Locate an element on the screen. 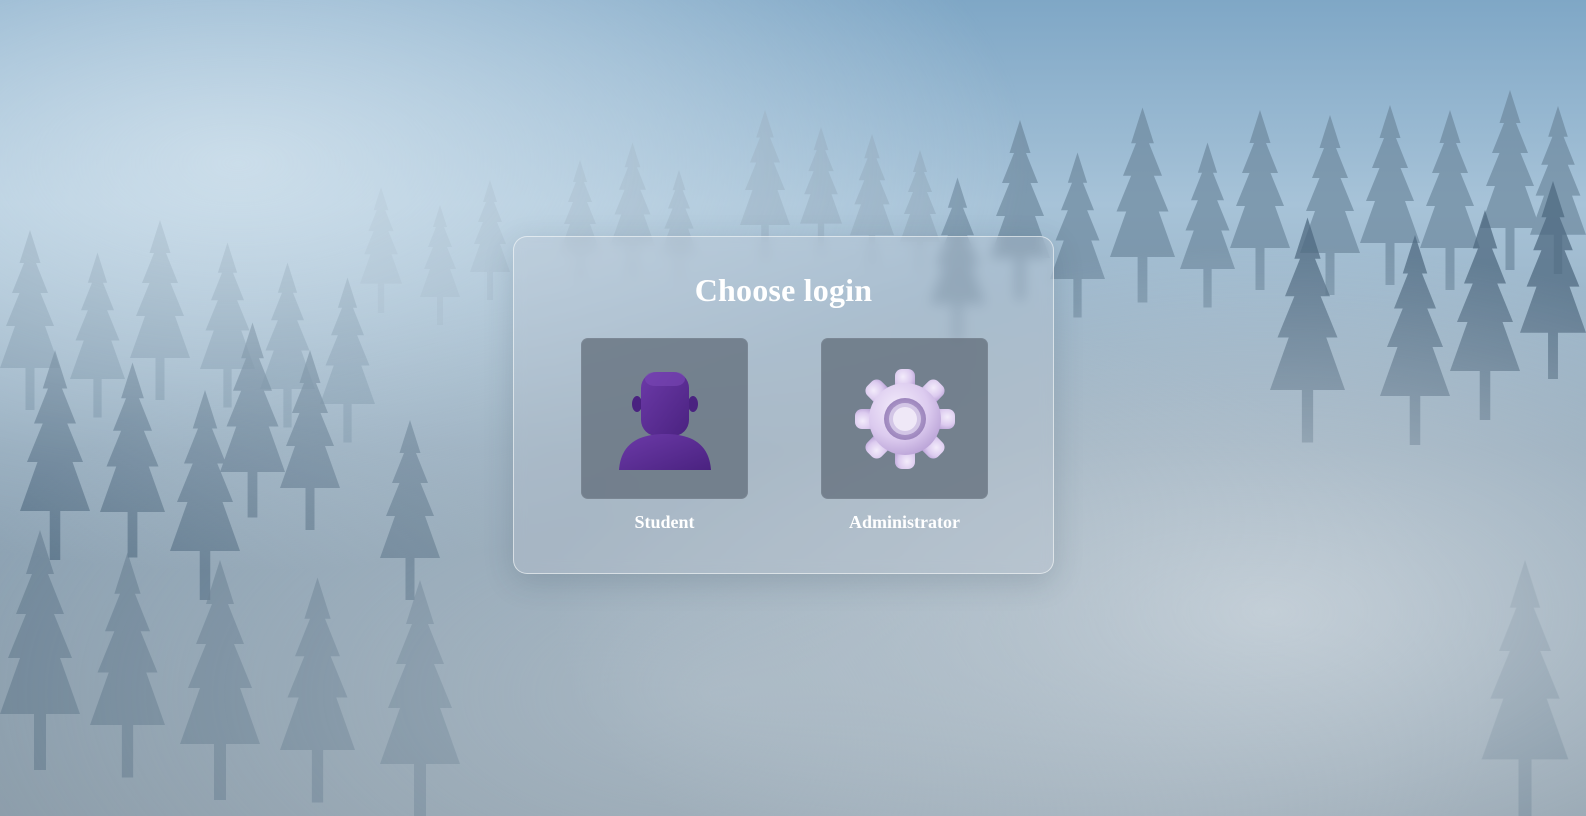 The width and height of the screenshot is (1586, 816). page-title: Choose login is located at coordinates (783, 290).